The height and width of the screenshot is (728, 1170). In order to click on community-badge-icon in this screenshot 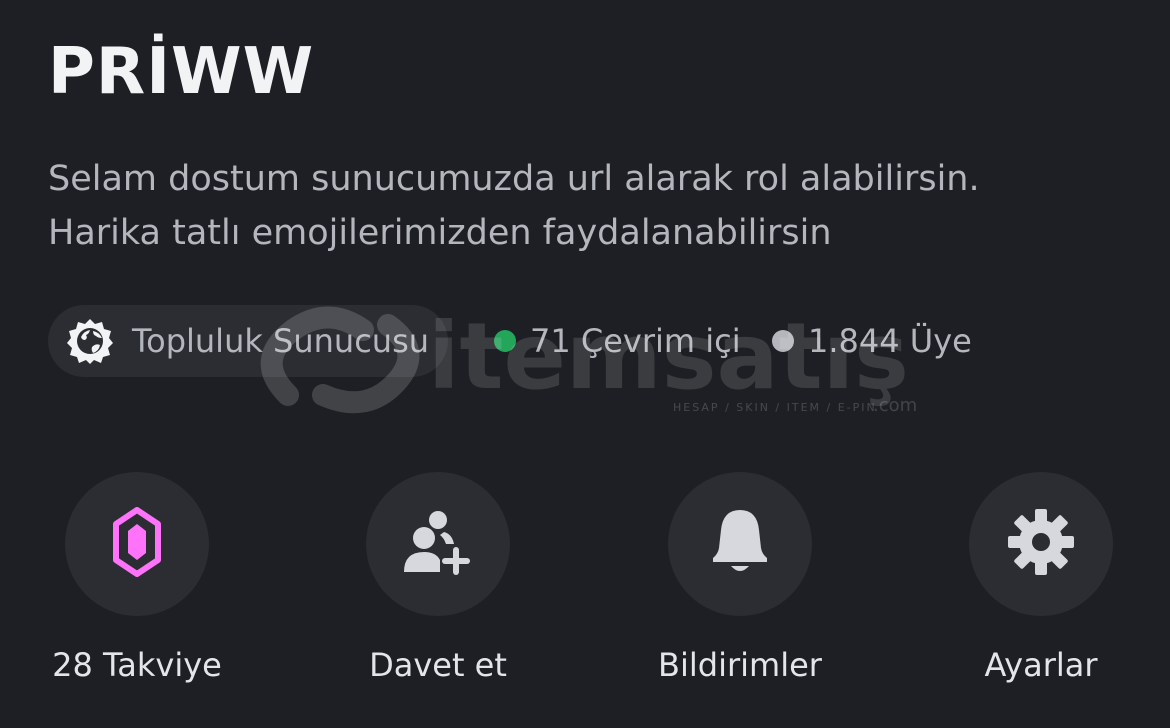, I will do `click(90, 341)`.